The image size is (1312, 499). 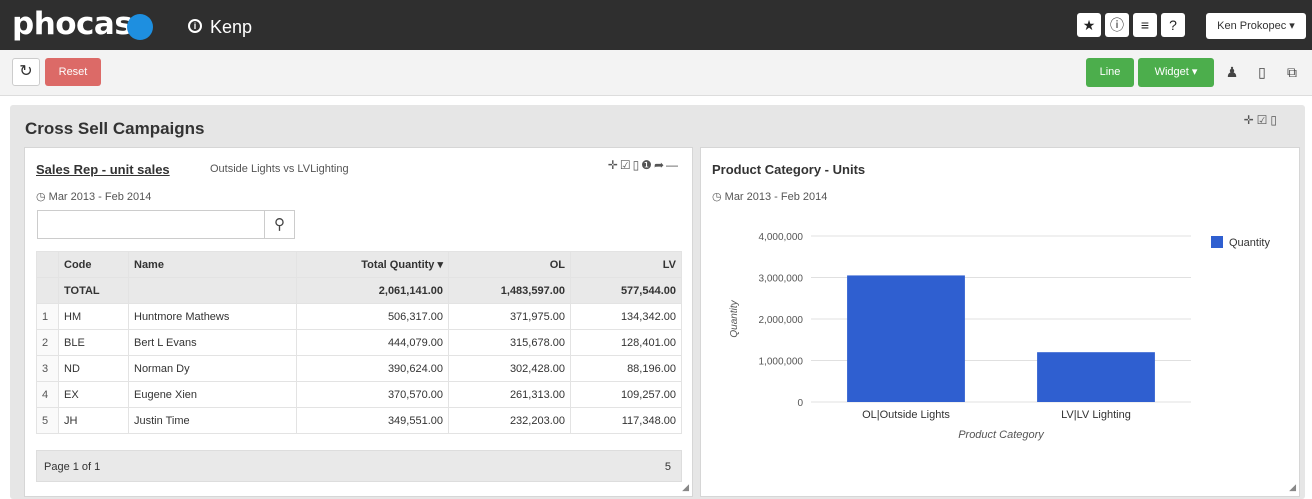 I want to click on user-menu: Ken Prokopec ▾, so click(x=1256, y=26).